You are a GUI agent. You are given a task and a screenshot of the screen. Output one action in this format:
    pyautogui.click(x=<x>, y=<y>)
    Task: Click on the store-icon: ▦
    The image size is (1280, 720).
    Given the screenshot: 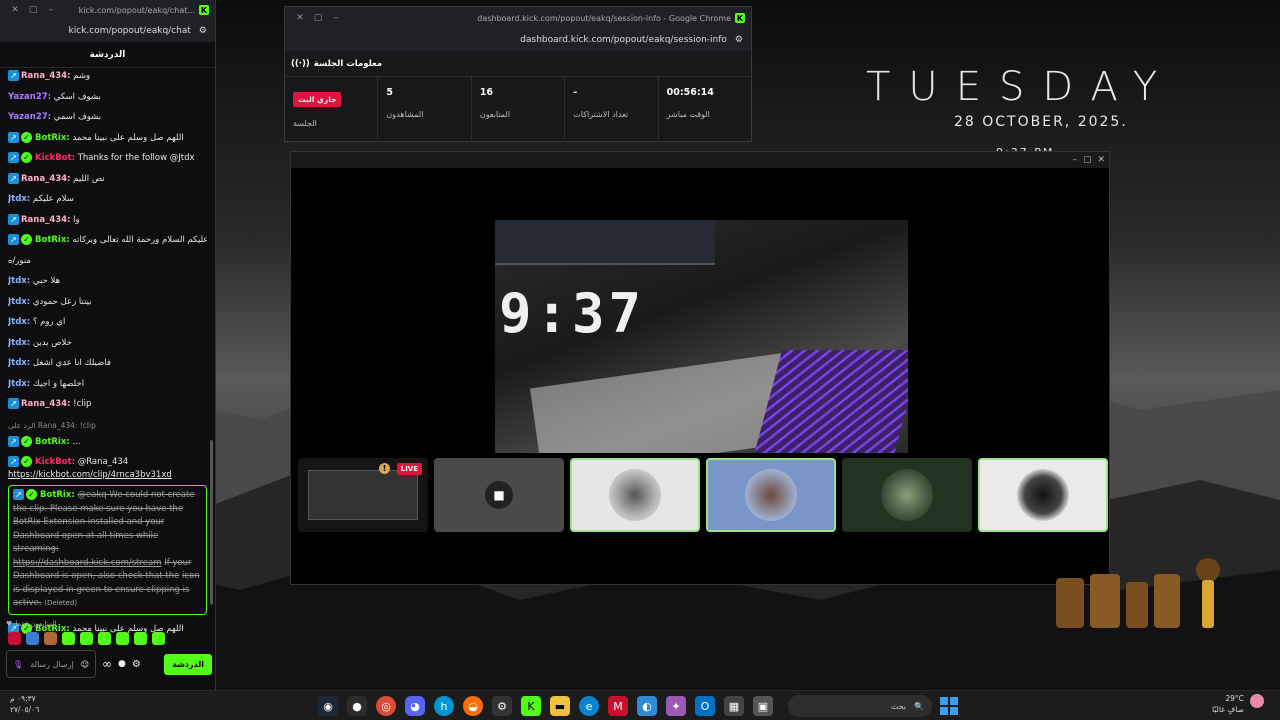 What is the action you would take?
    pyautogui.click(x=734, y=706)
    